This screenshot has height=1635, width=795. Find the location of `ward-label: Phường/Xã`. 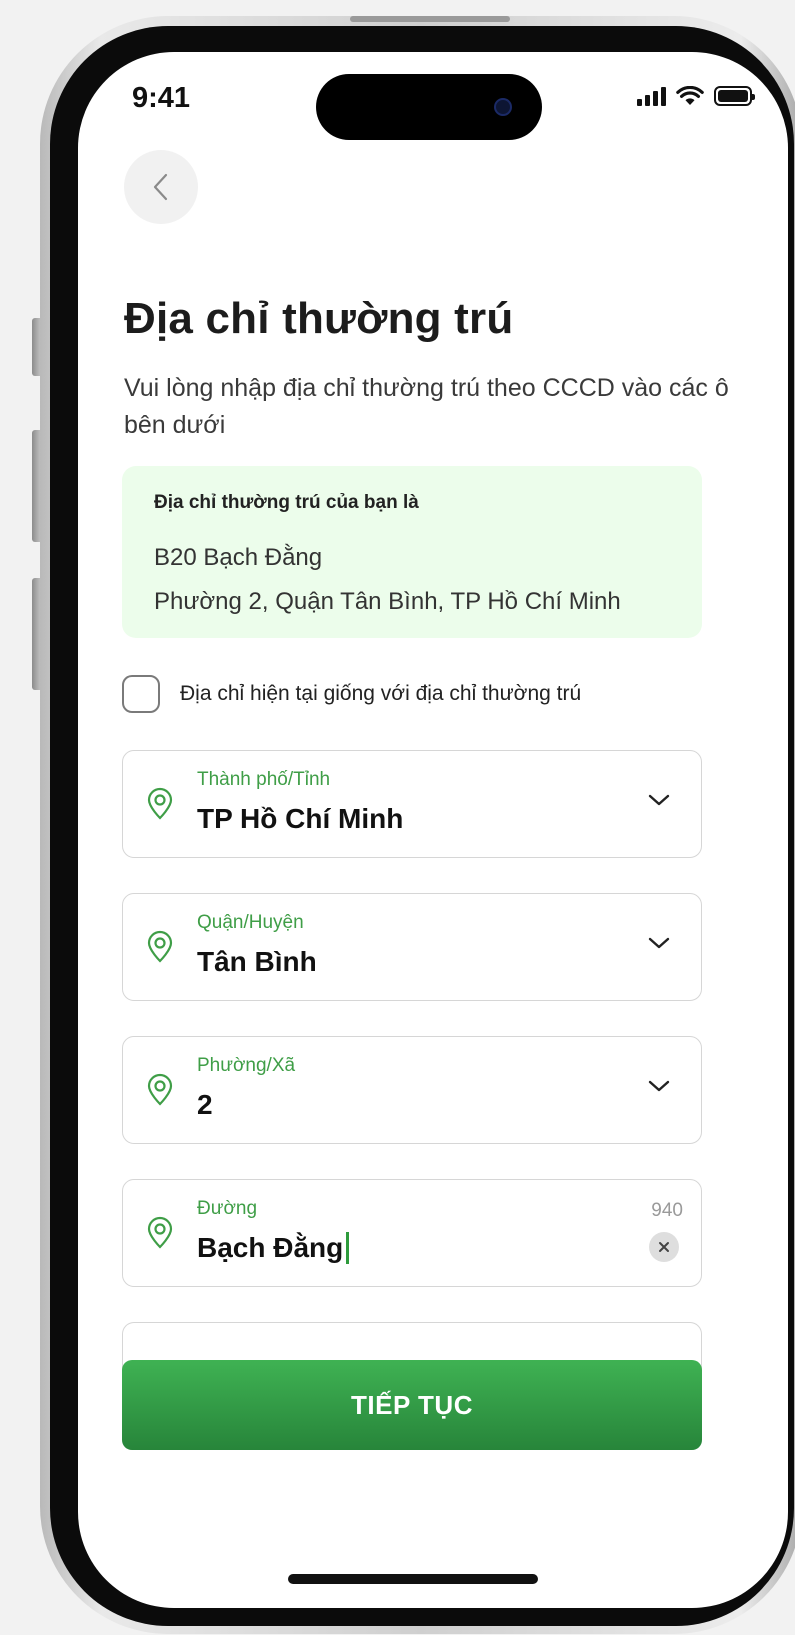

ward-label: Phường/Xã is located at coordinates (246, 1065).